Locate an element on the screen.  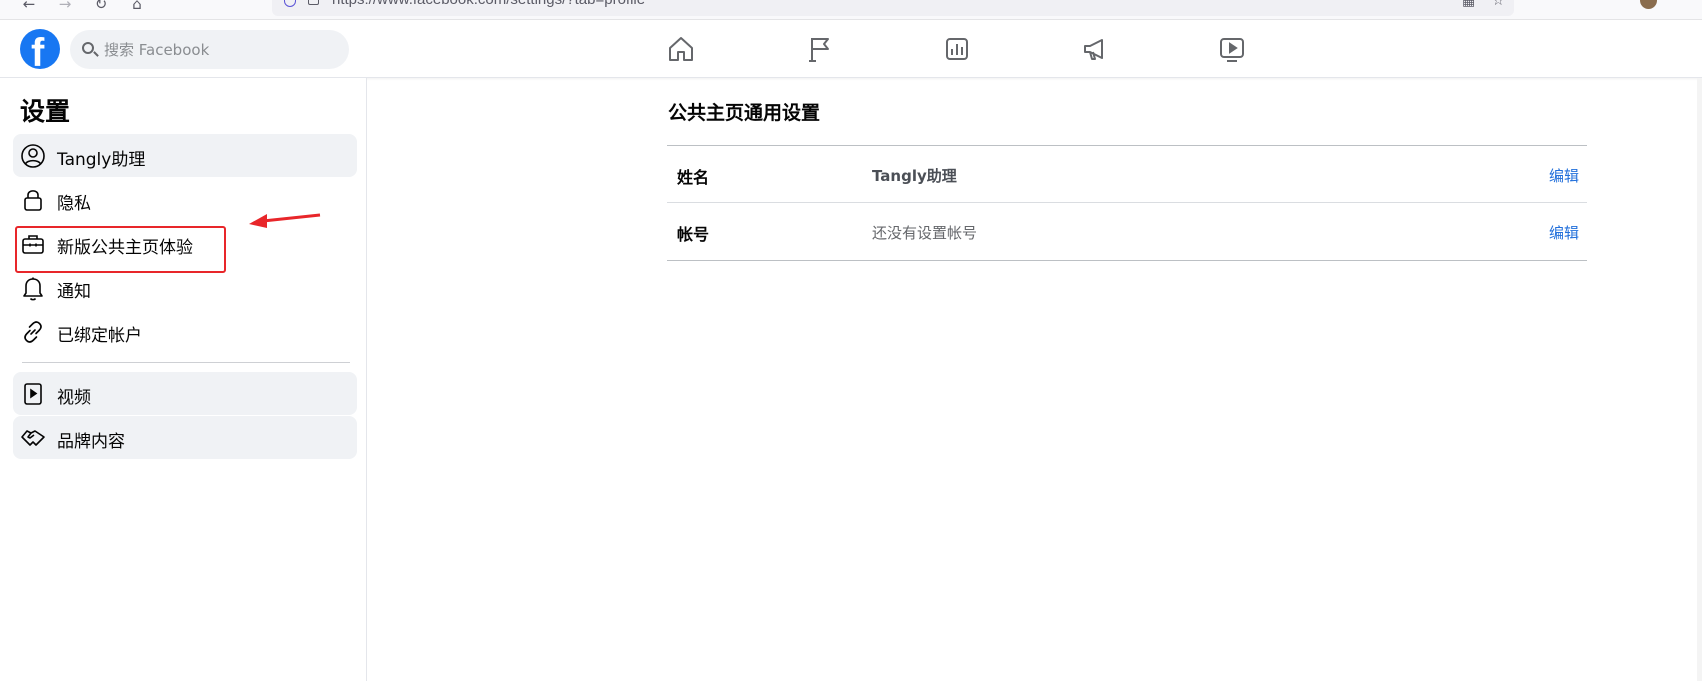
settings-row-username: 帐号 还没有设置帐号 编辑 is located at coordinates (1127, 232).